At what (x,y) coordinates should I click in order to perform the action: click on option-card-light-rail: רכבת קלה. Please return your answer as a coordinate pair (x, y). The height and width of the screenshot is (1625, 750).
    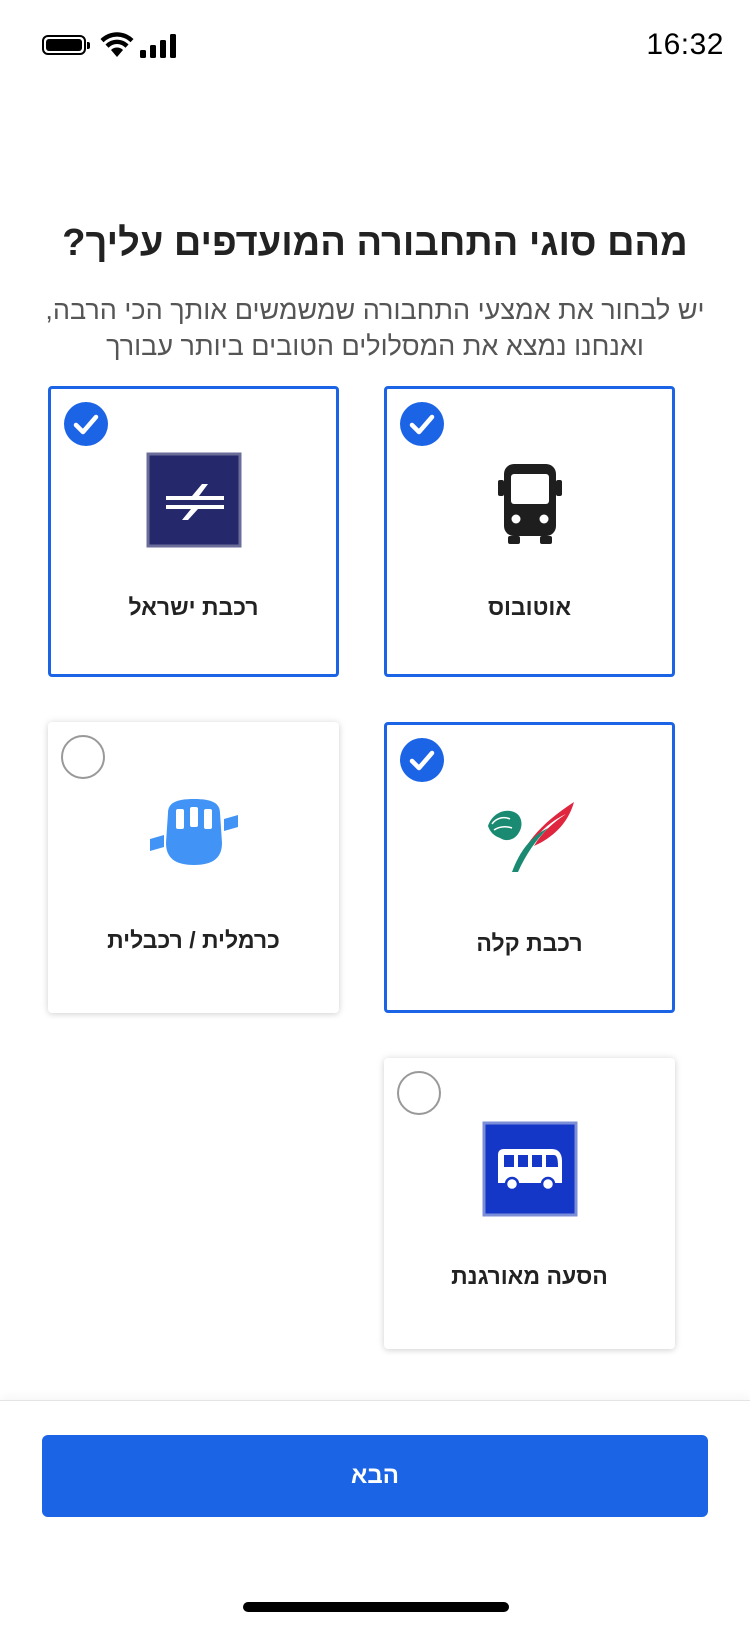
    Looking at the image, I should click on (529, 867).